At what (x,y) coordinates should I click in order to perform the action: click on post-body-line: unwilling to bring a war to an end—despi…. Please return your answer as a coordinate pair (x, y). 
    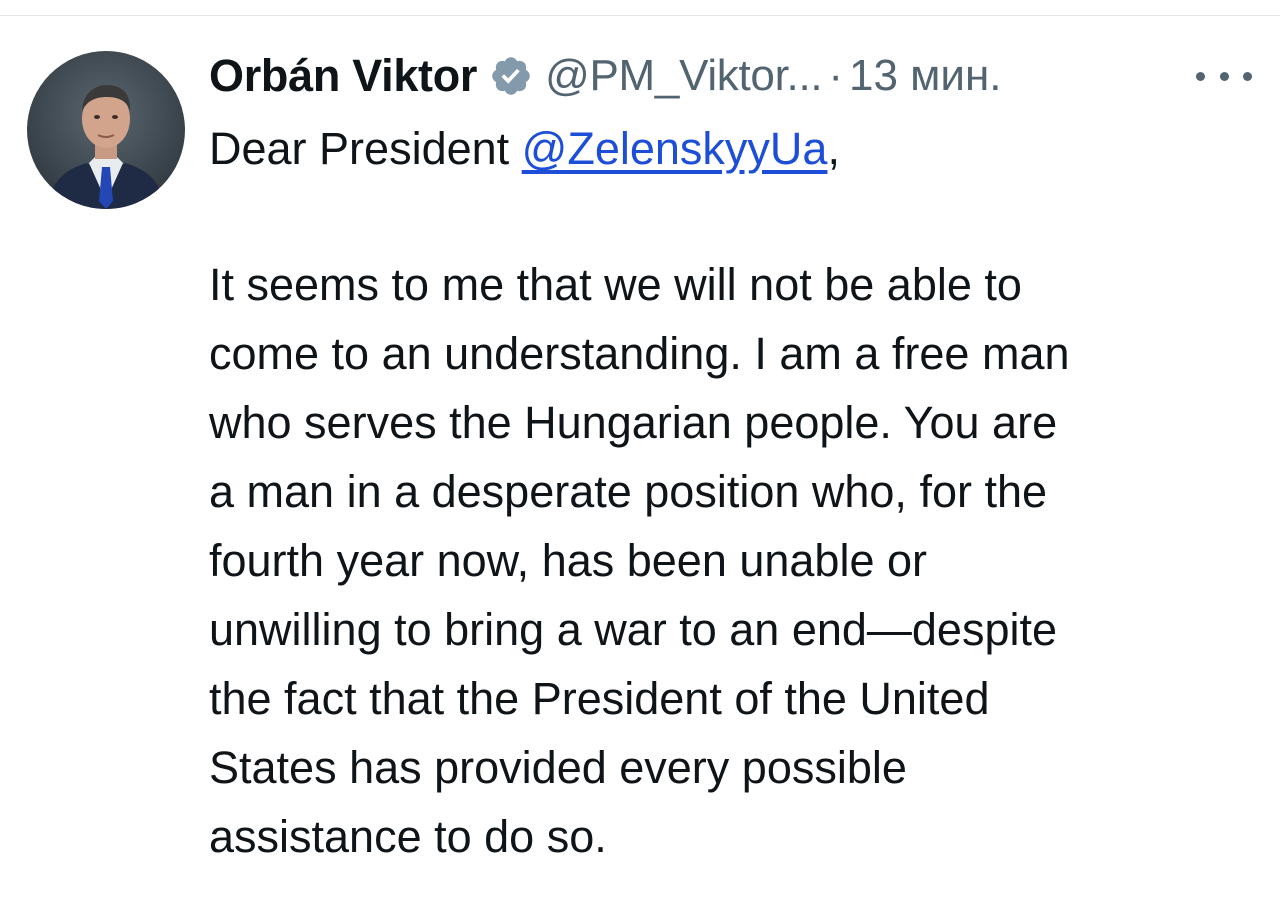
    Looking at the image, I should click on (633, 629).